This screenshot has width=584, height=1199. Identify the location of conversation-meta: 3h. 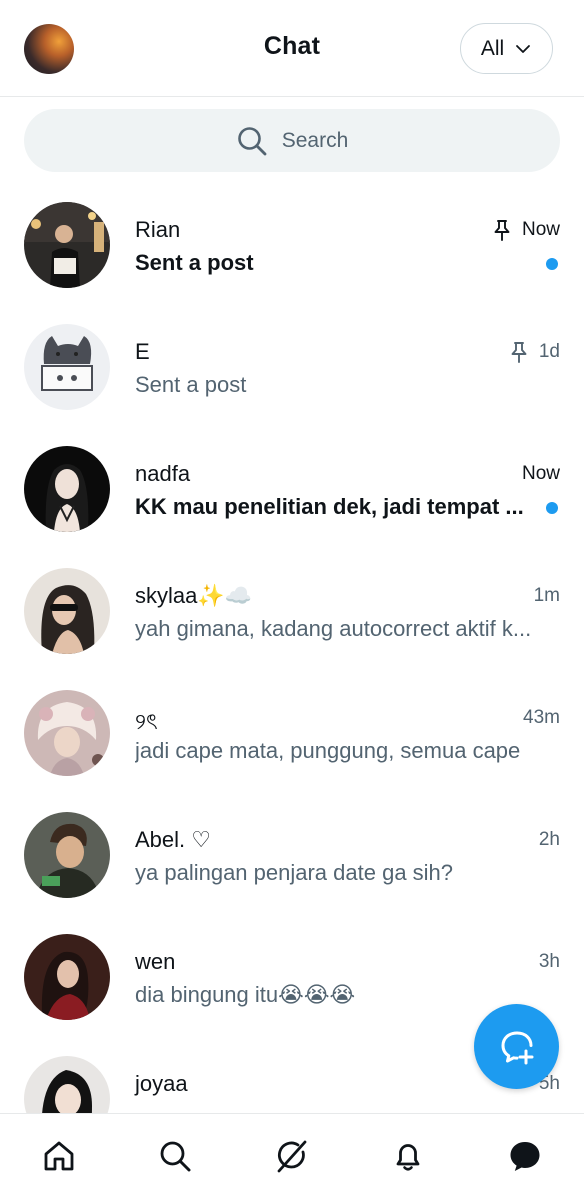
(549, 962).